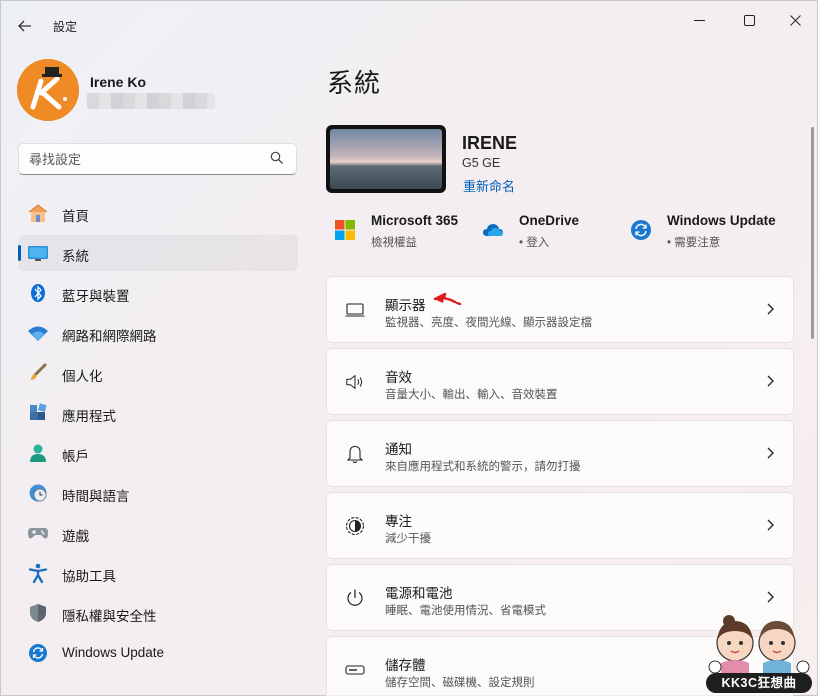  Describe the element at coordinates (118, 82) in the screenshot. I see `user-name: Irene Ko` at that location.